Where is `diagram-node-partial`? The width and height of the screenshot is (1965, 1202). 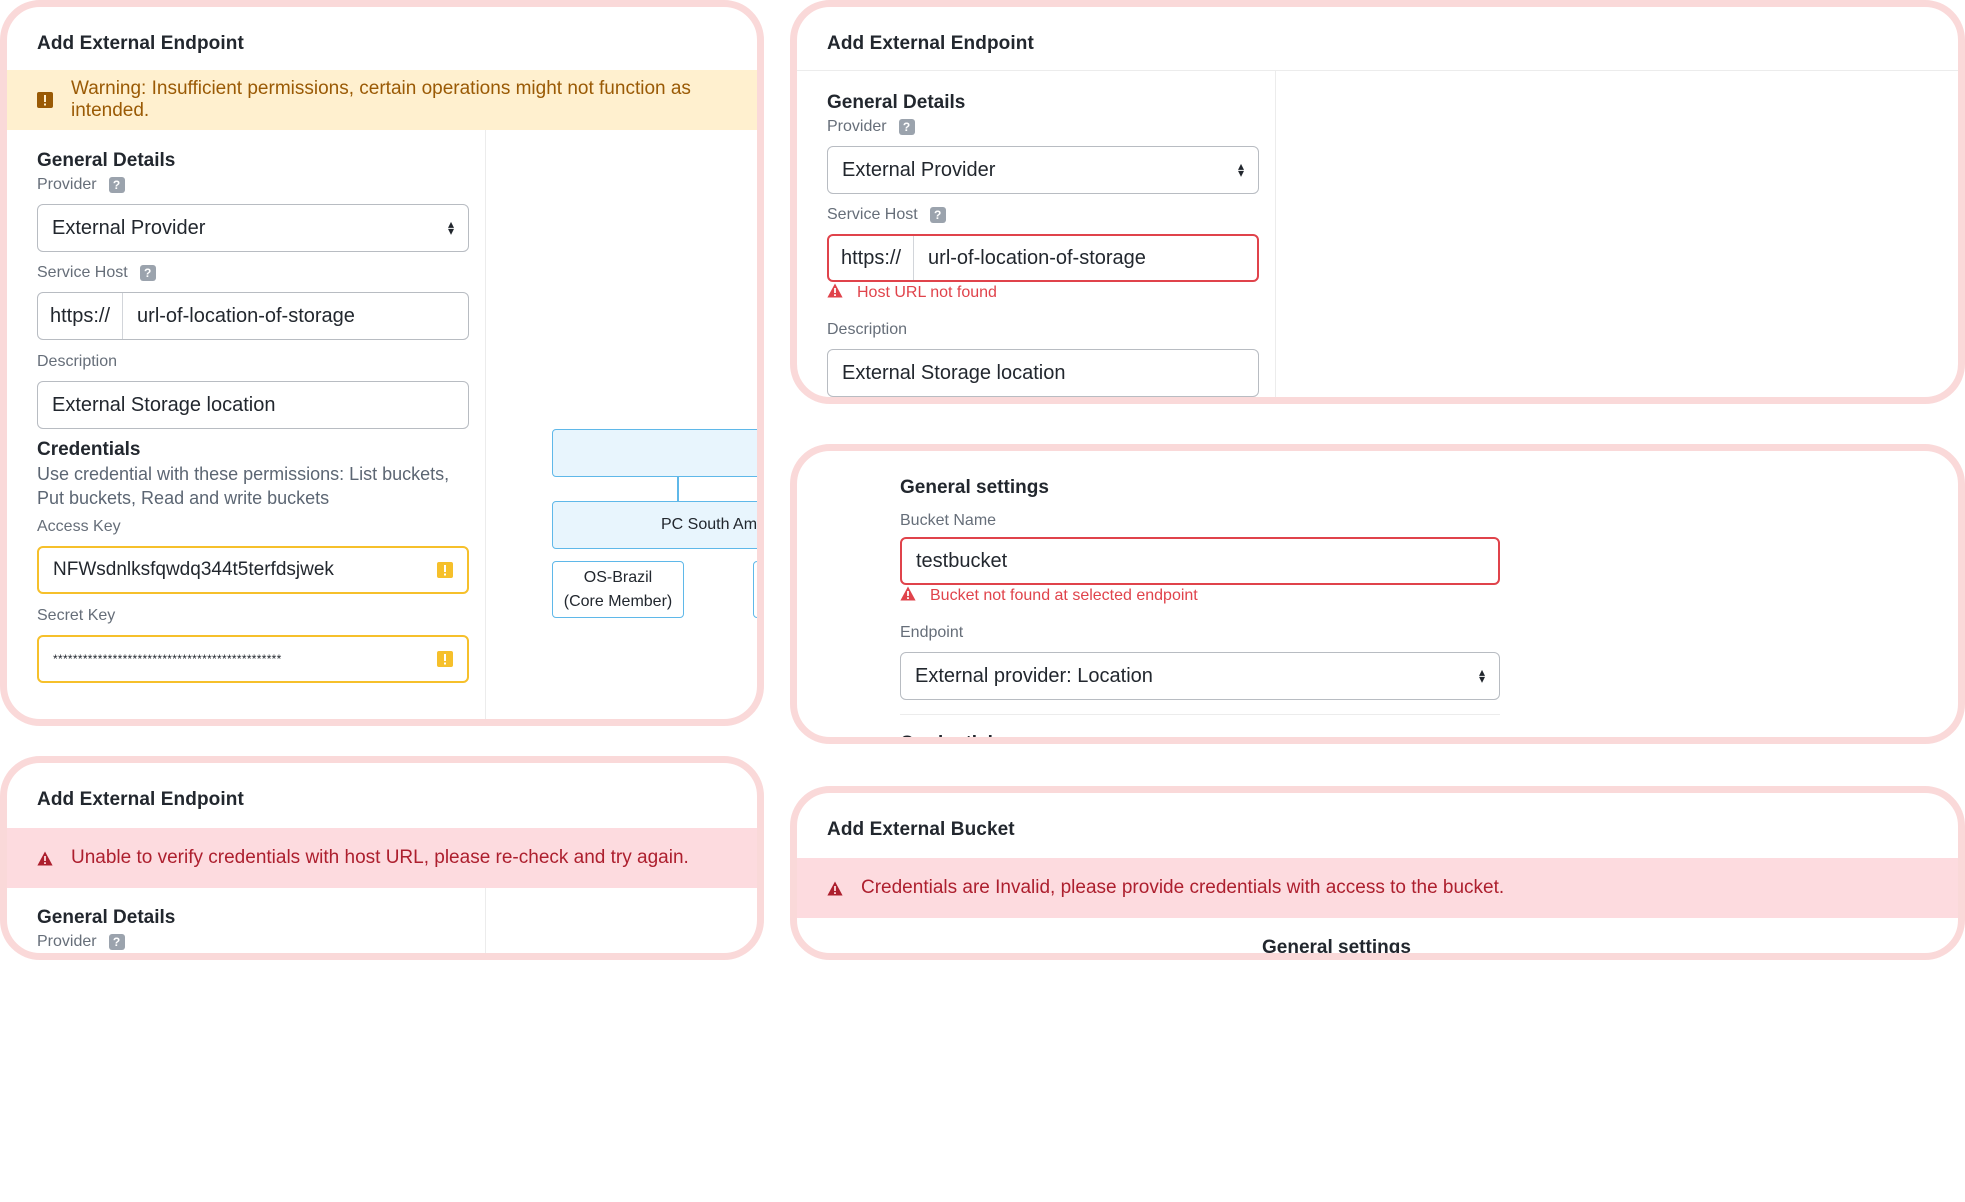
diagram-node-partial is located at coordinates (755, 589).